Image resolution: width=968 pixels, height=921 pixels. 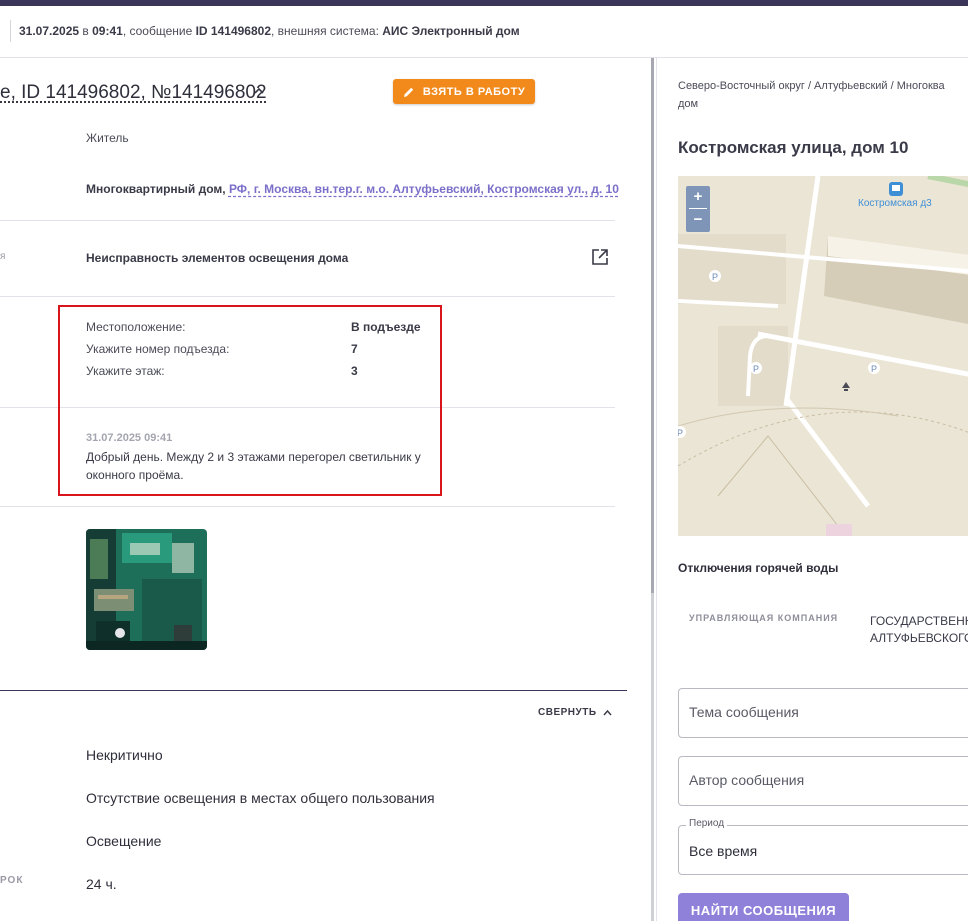 What do you see at coordinates (793, 147) in the screenshot?
I see `object-address-title: Костромская улица, дом 10` at bounding box center [793, 147].